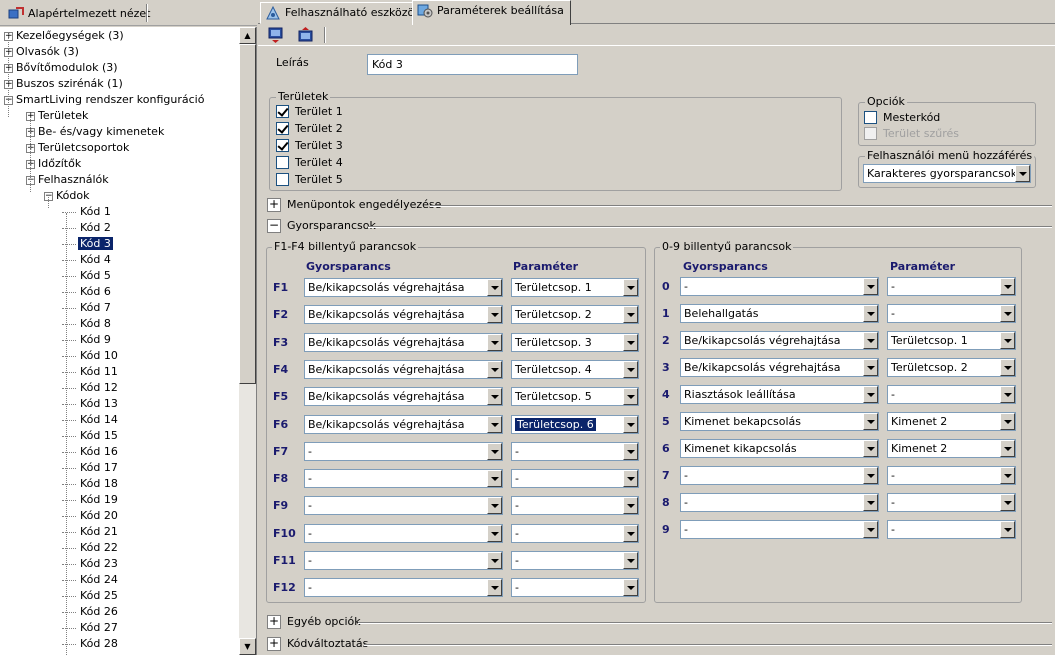  Describe the element at coordinates (99, 404) in the screenshot. I see `tree-item: Kód 13` at that location.